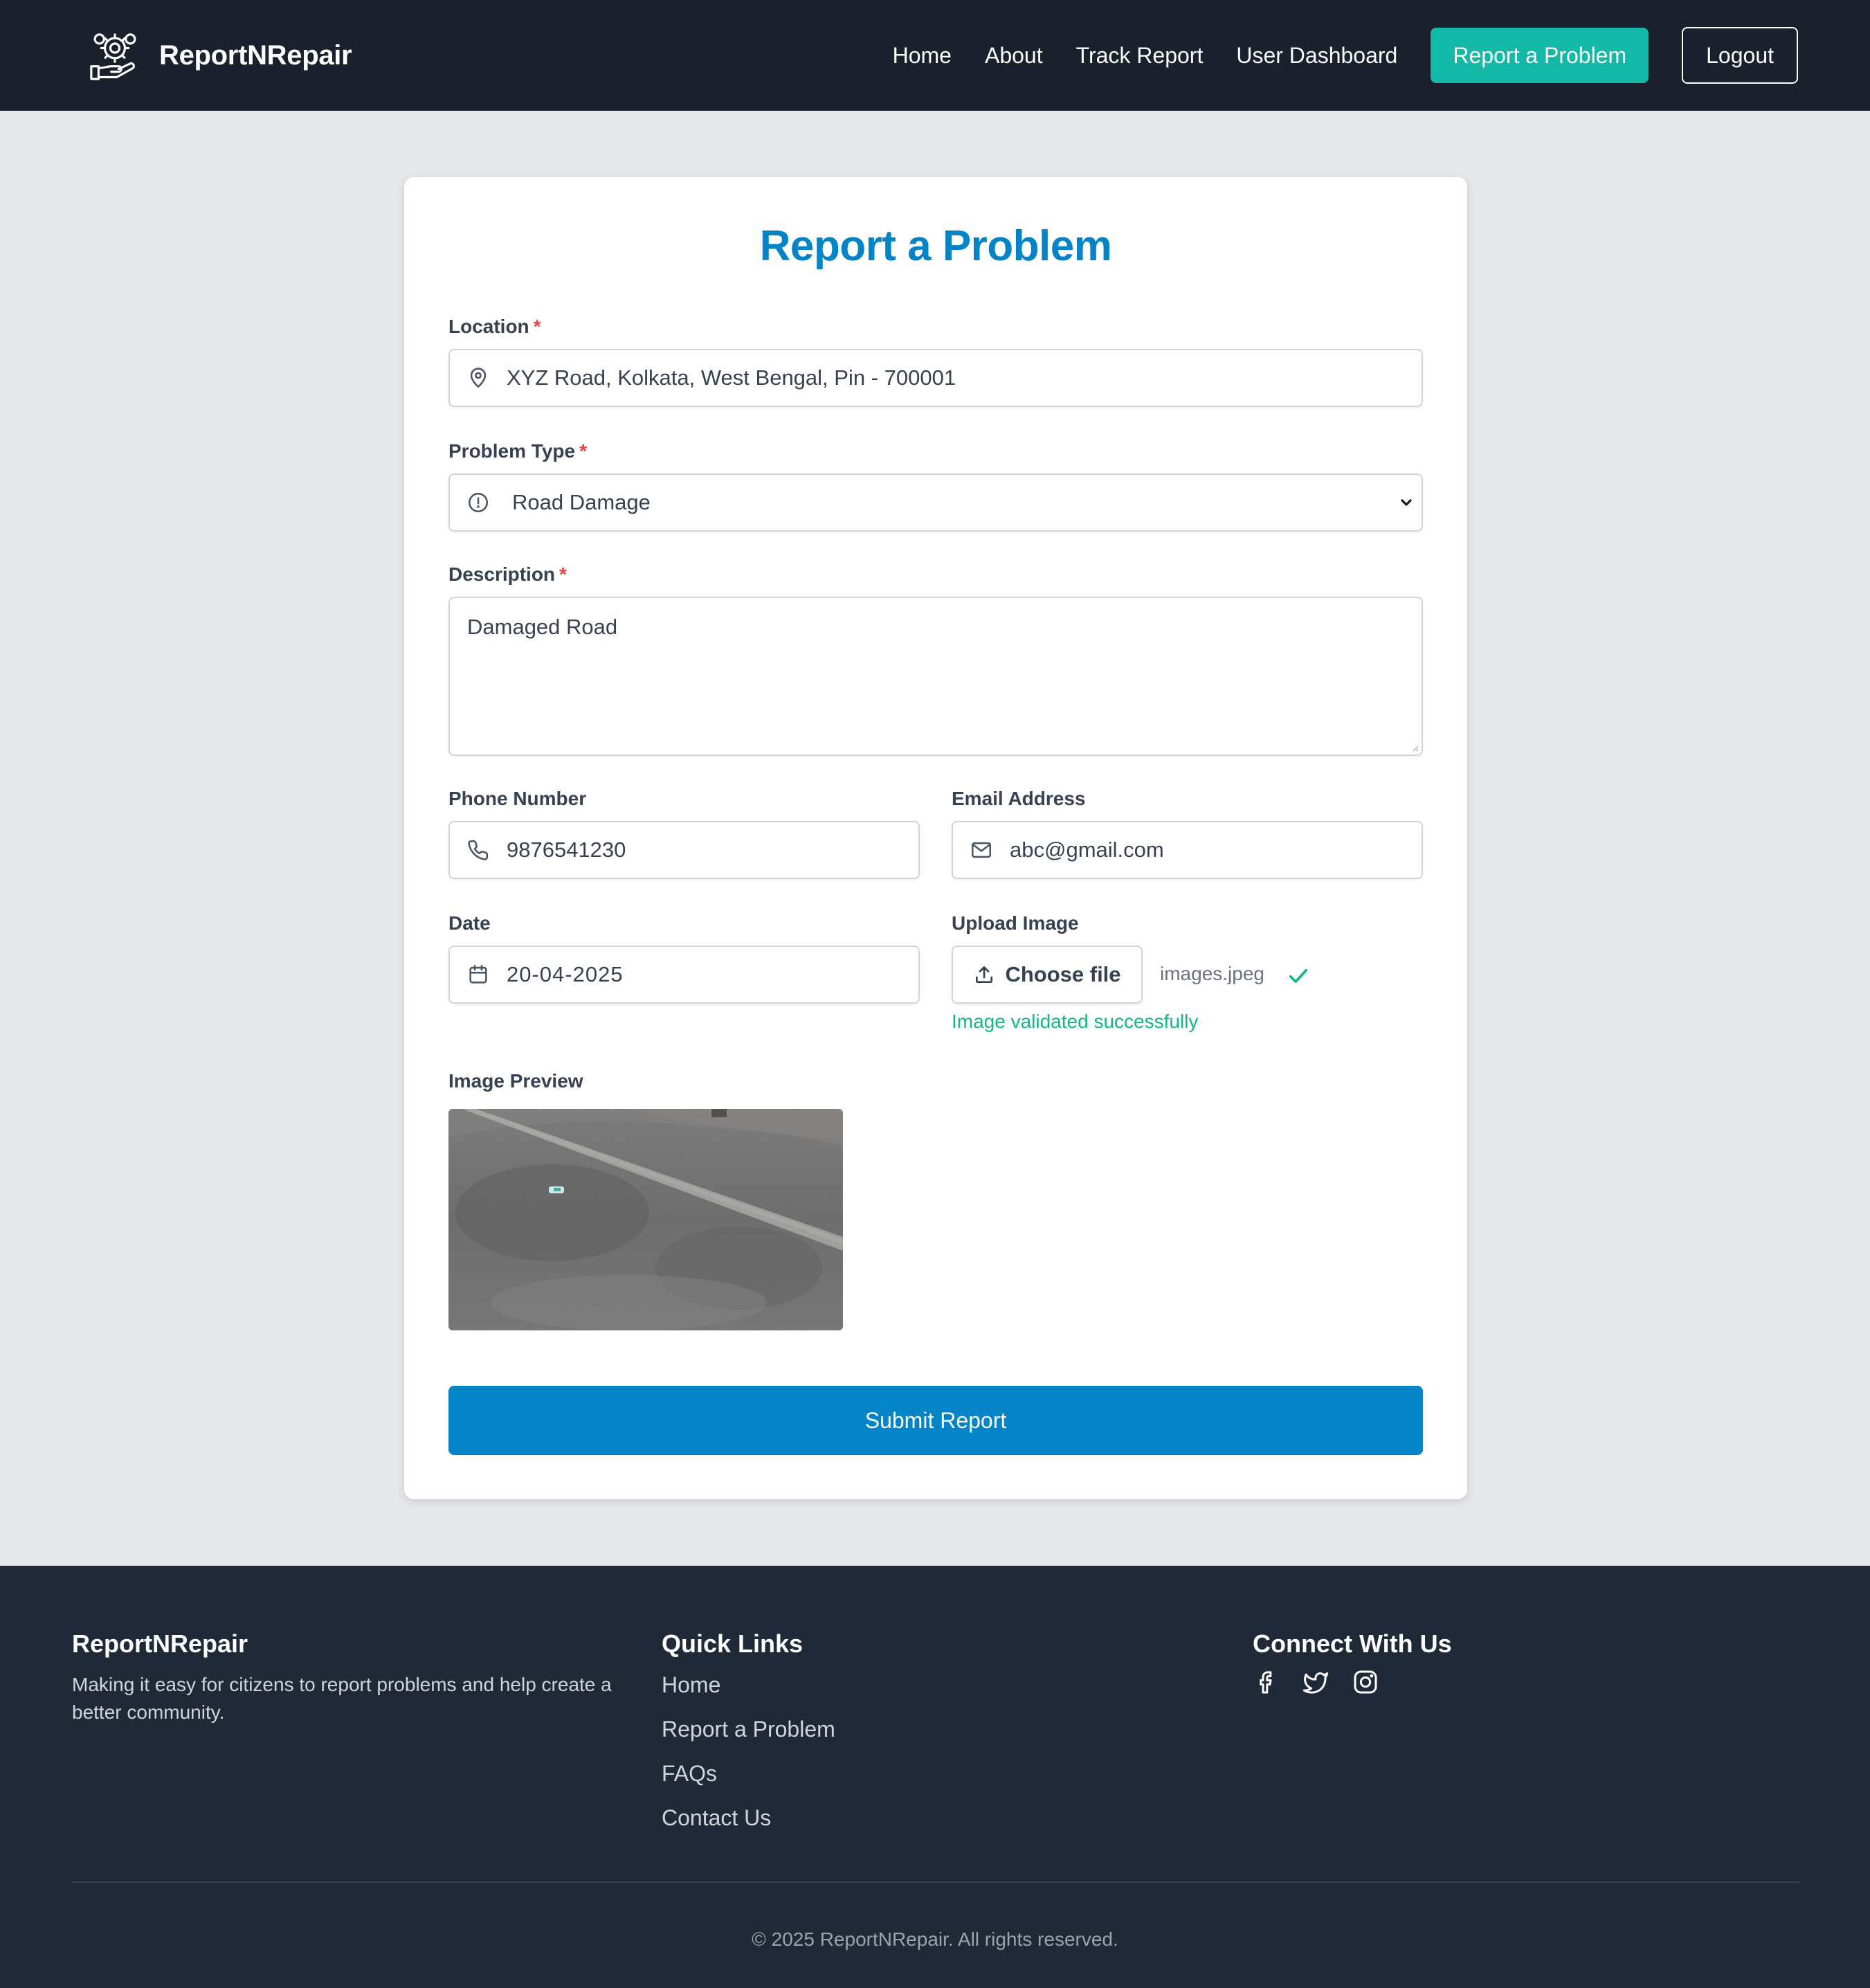  What do you see at coordinates (1540, 55) in the screenshot?
I see `report-problem-nav-button: Report a Problem` at bounding box center [1540, 55].